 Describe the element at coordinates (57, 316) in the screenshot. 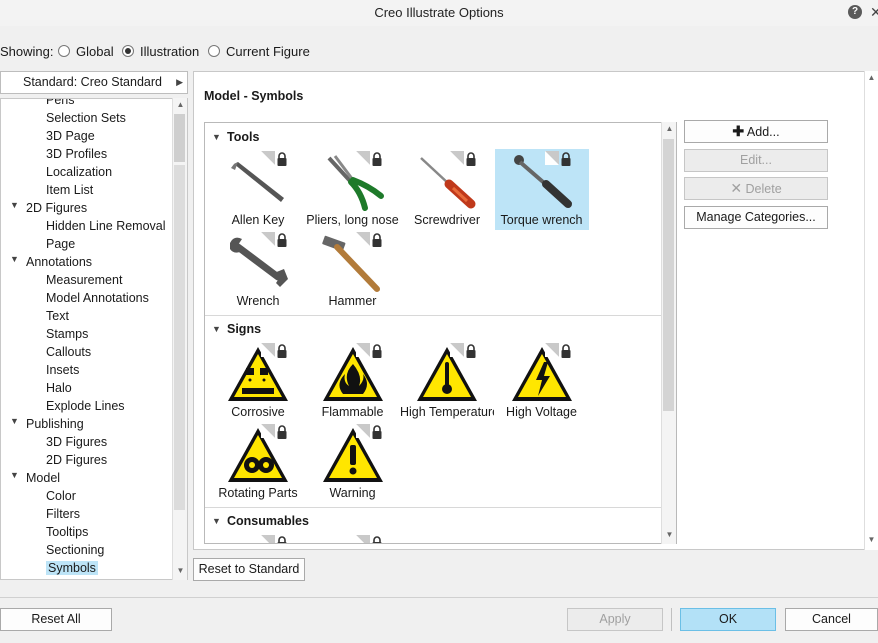

I see `tree-item: Text` at that location.